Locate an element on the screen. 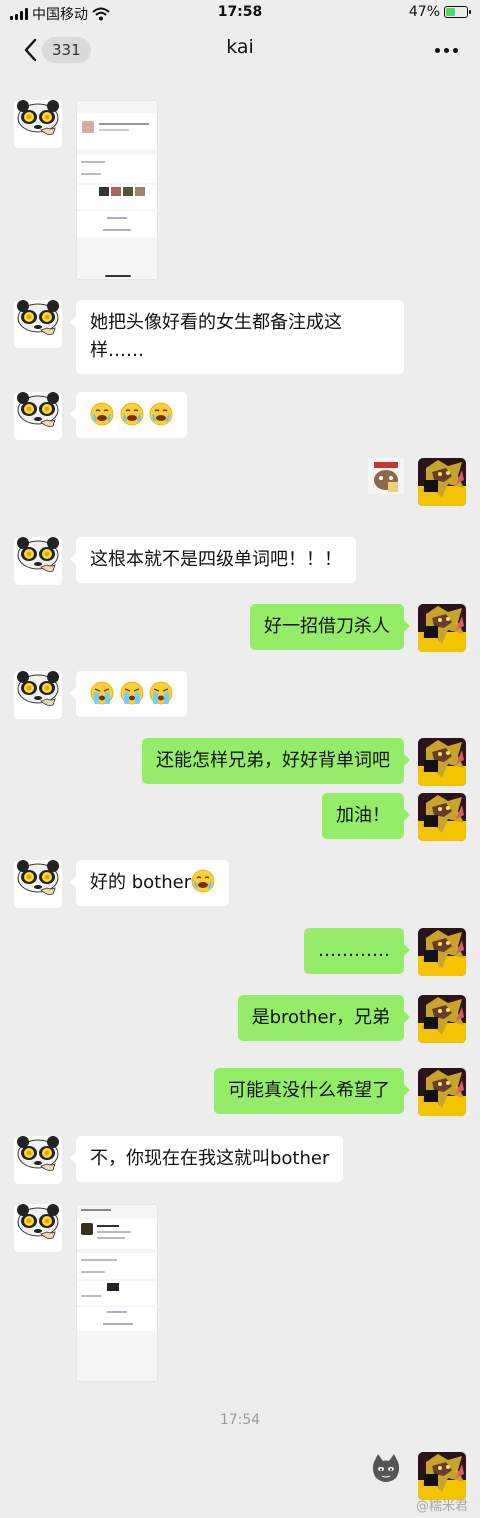 This screenshot has height=1518, width=480. battery-icon is located at coordinates (457, 12).